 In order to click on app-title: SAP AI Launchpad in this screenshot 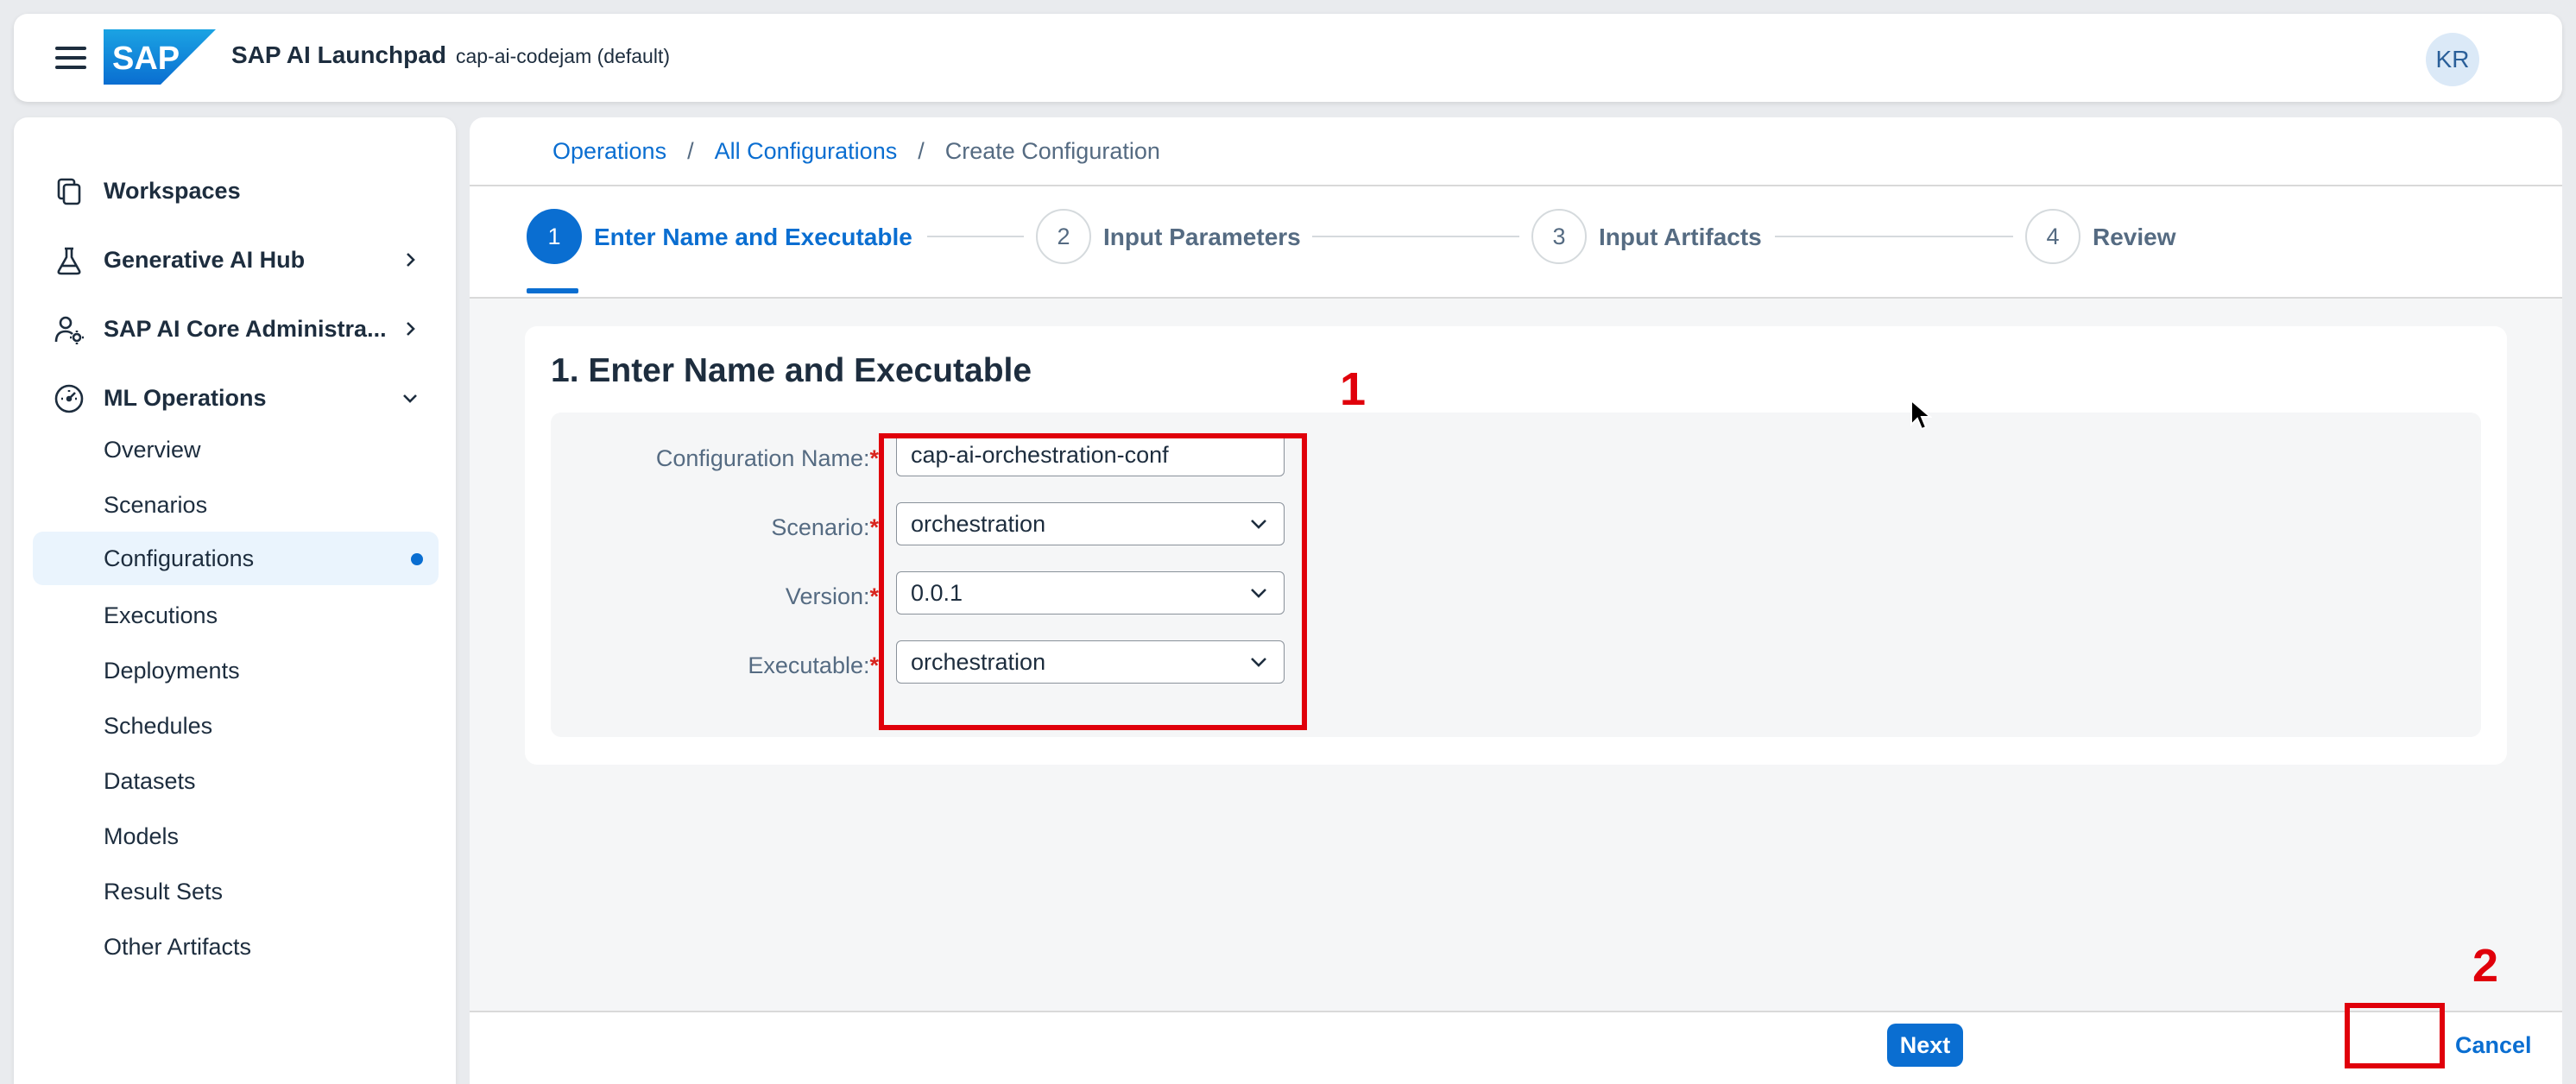, I will do `click(338, 55)`.